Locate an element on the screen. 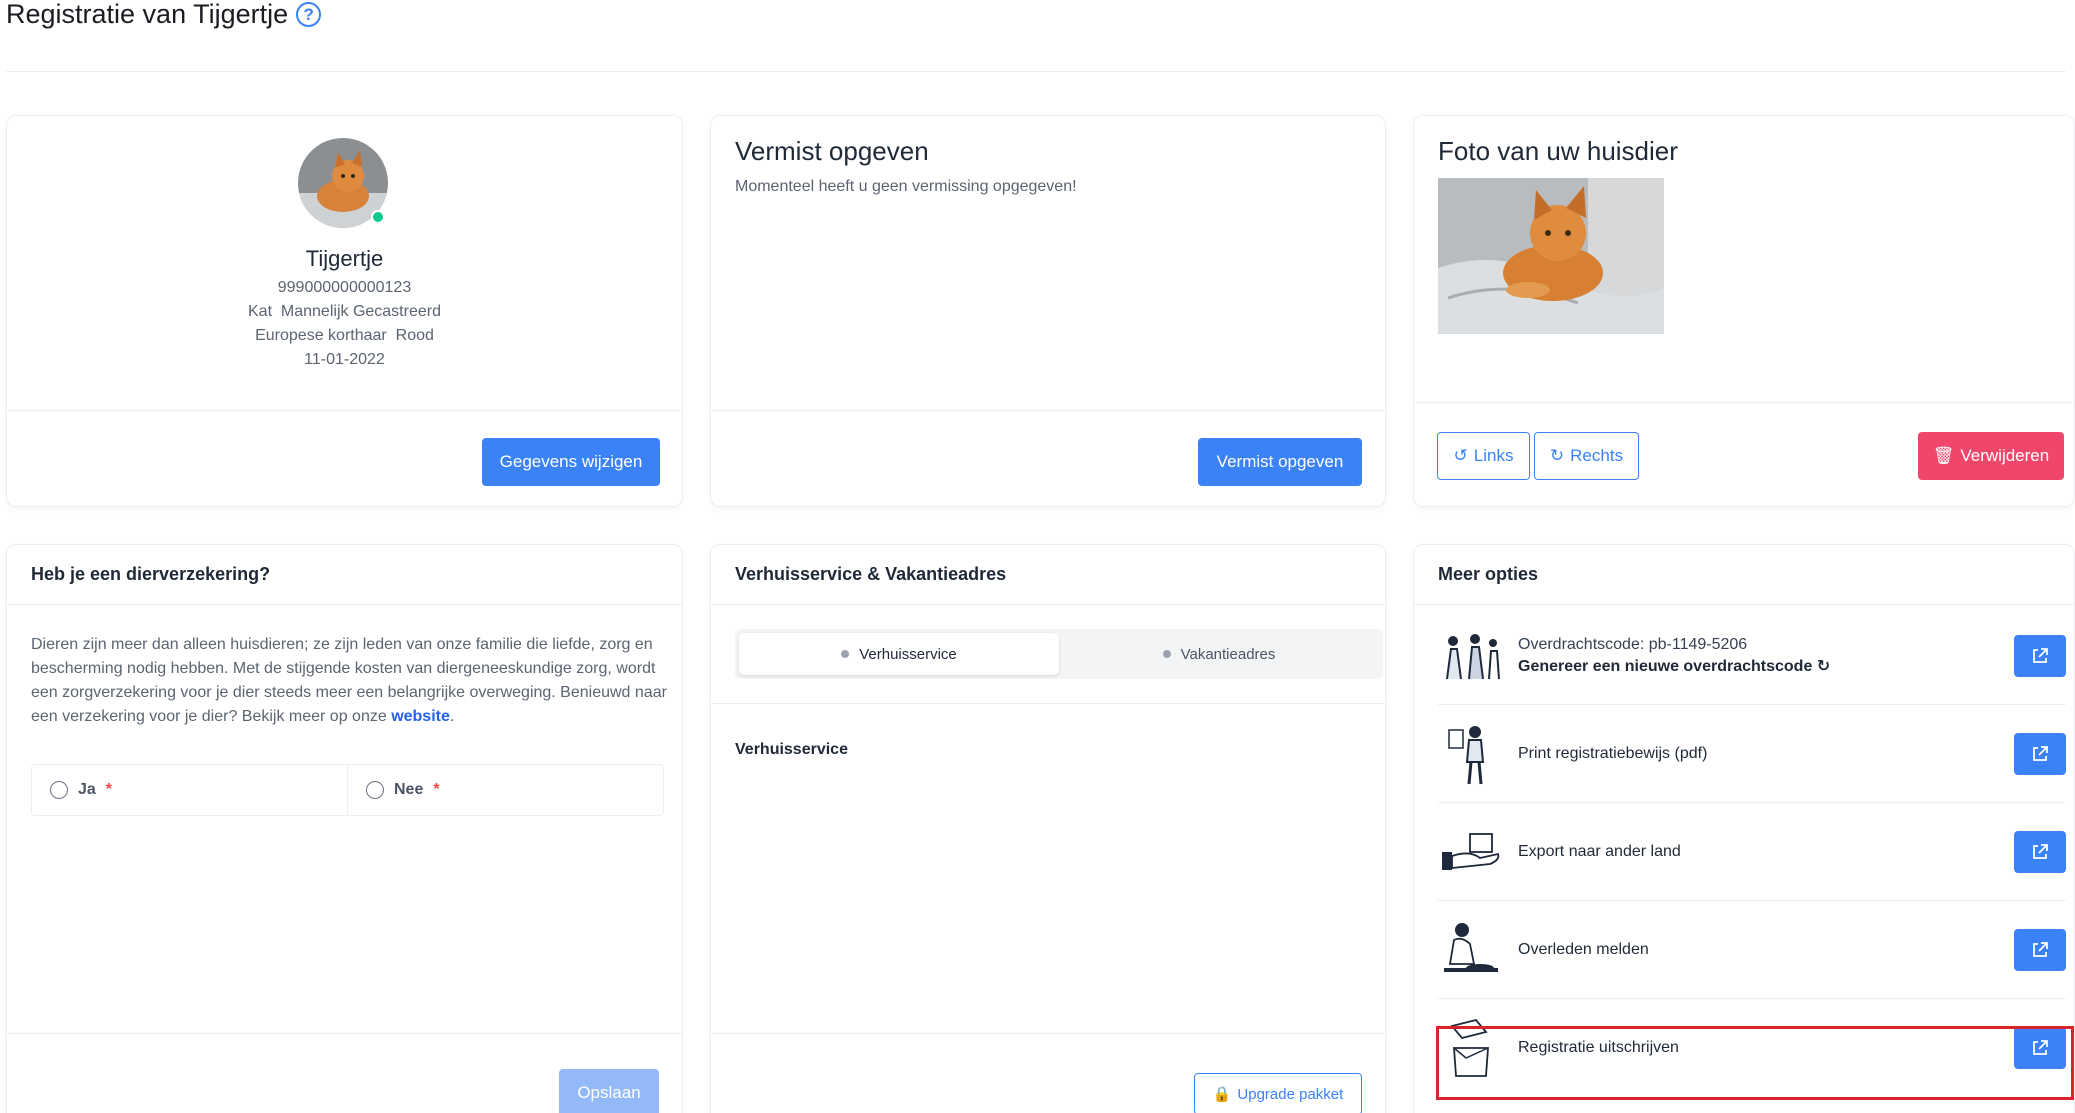  rotate-right-button: ↻ Rechts is located at coordinates (1586, 456).